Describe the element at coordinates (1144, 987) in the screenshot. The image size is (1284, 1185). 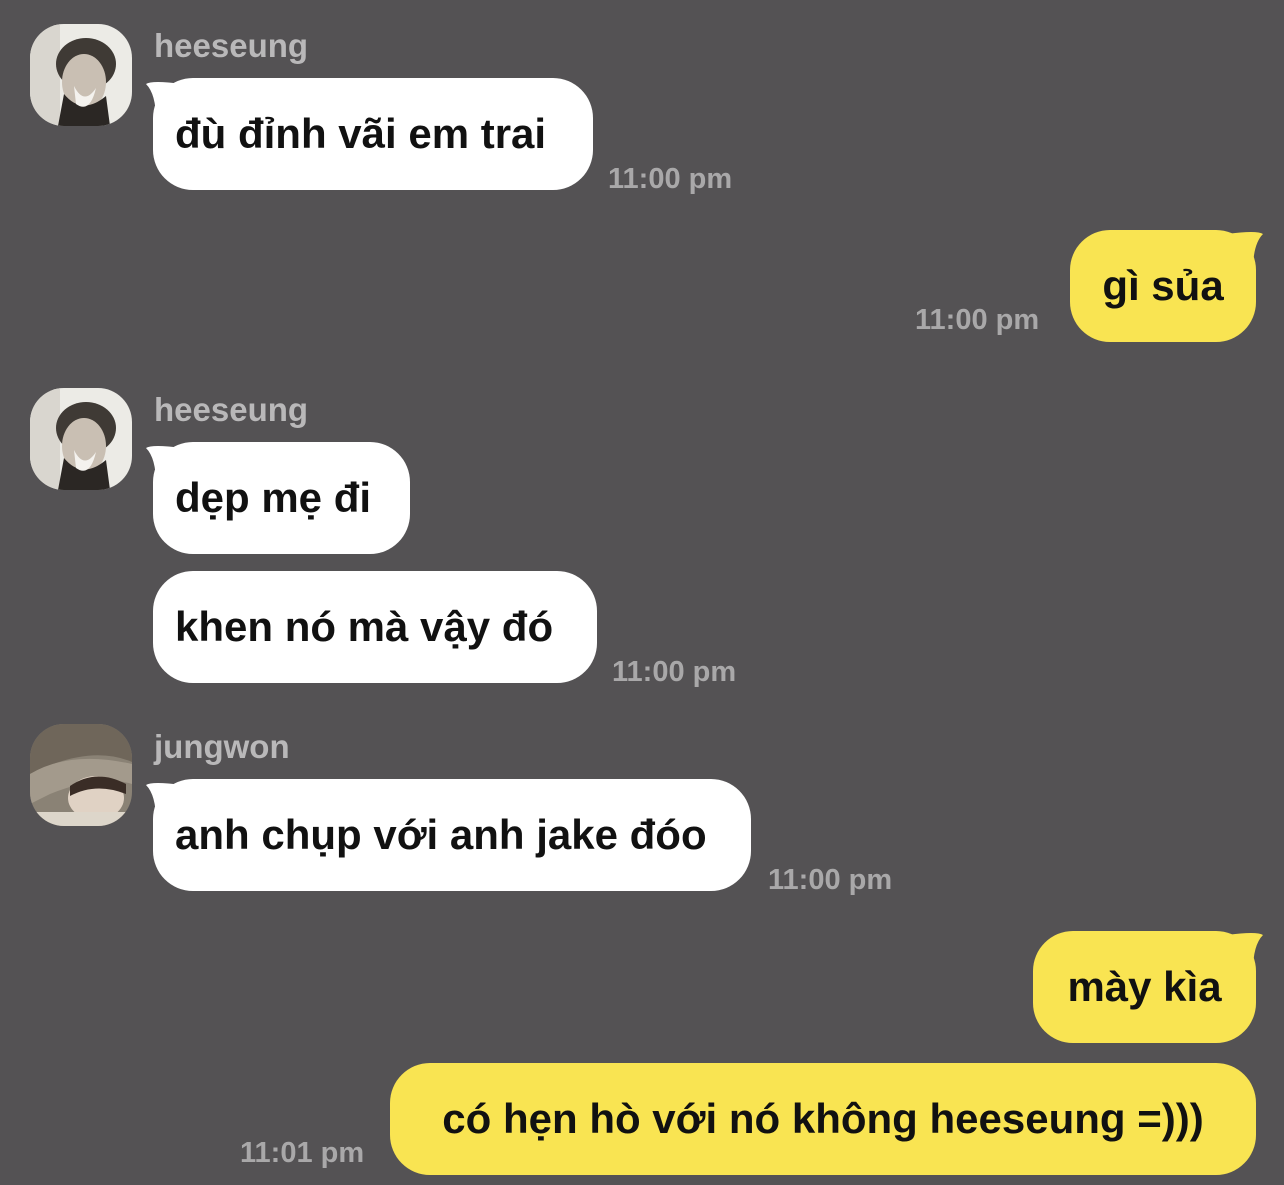
I see `message-bubble: mày kìa` at that location.